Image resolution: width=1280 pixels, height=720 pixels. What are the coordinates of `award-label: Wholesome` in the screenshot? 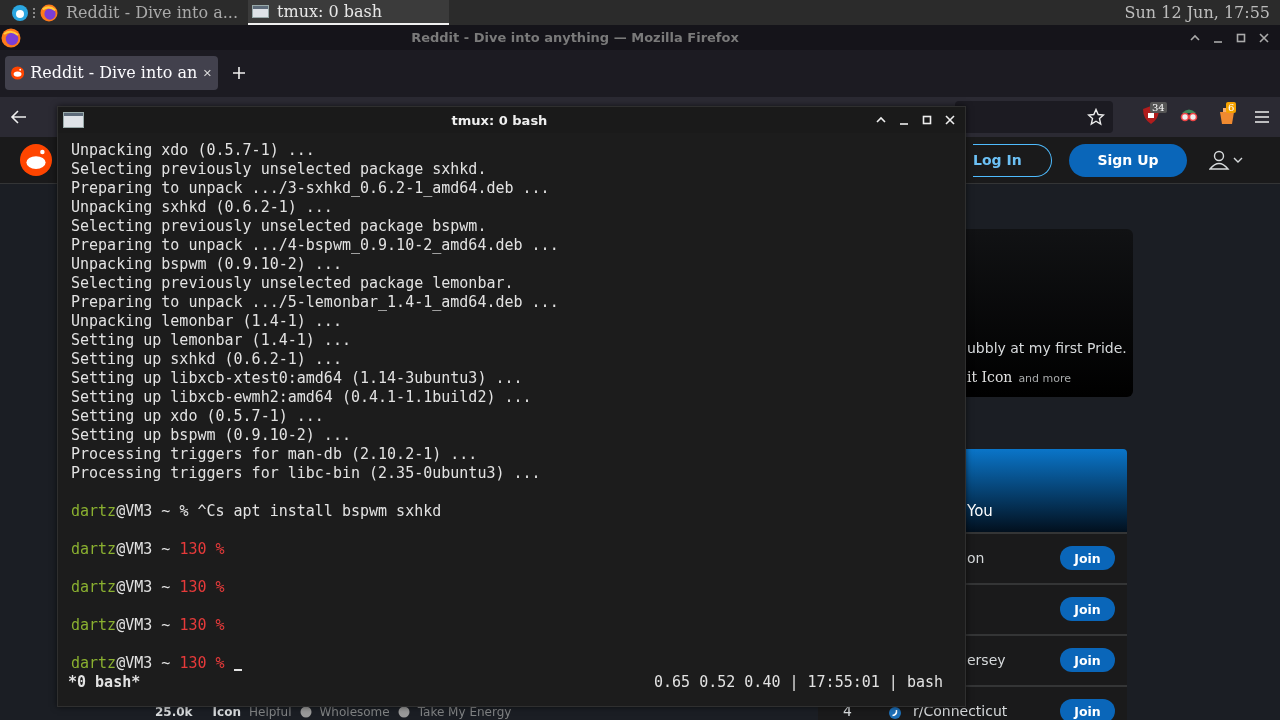 It's located at (354, 712).